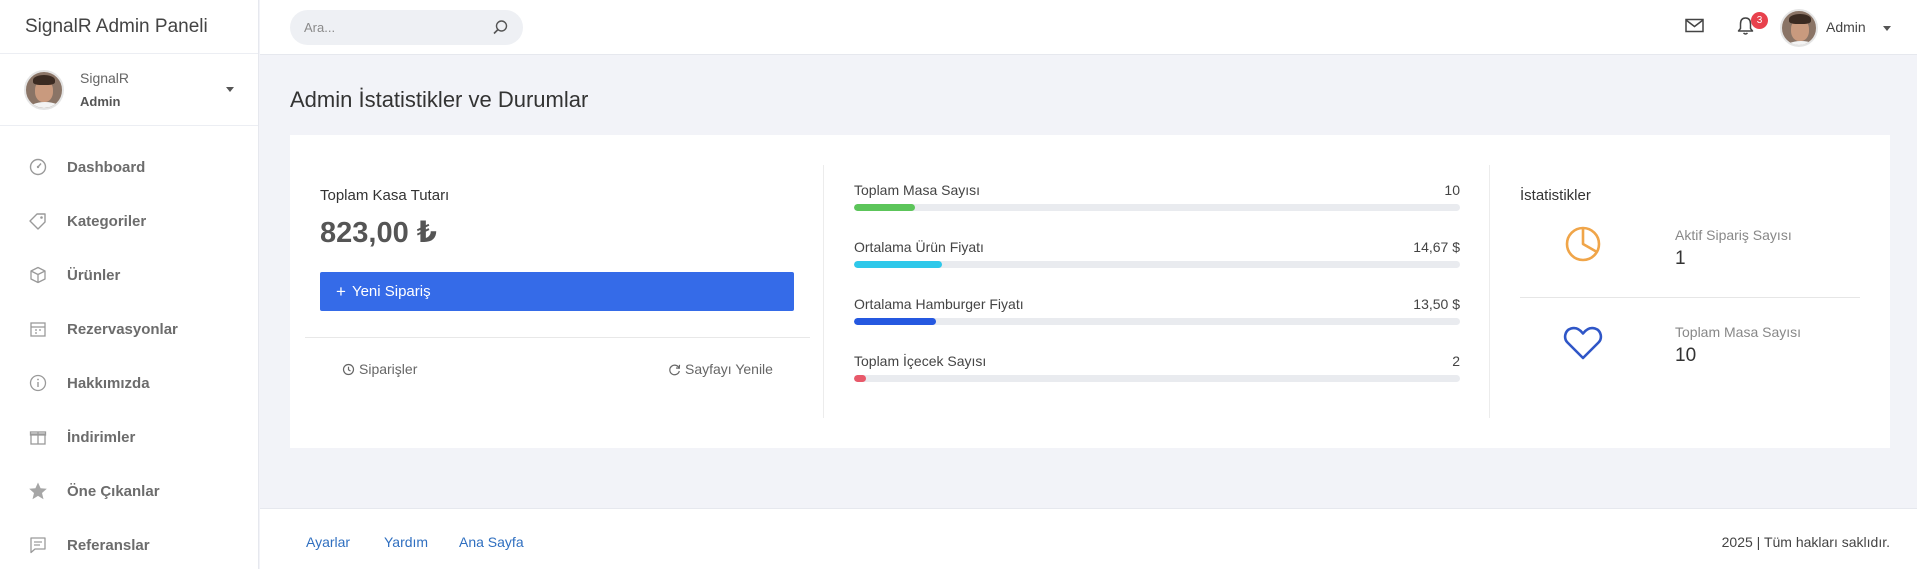  I want to click on copyright-text: 2025 | Tüm hakları saklıdır., so click(1805, 542).